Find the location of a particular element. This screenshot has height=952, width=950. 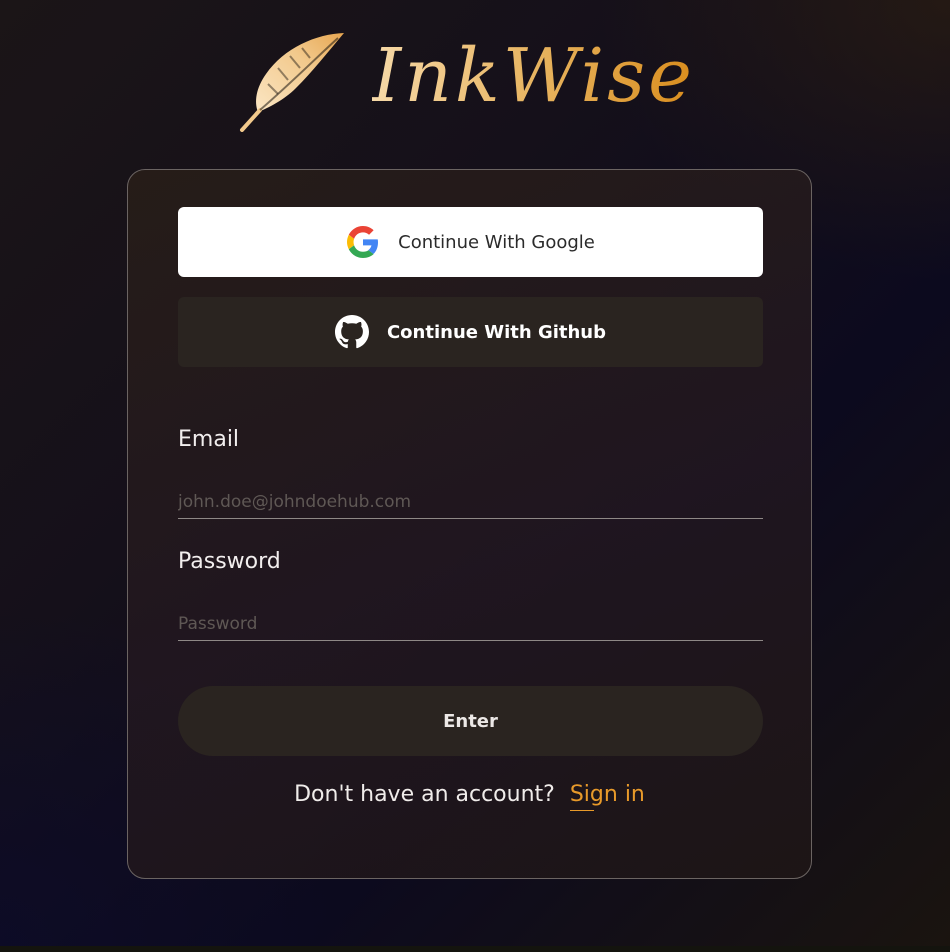

bottom-strip is located at coordinates (475, 949).